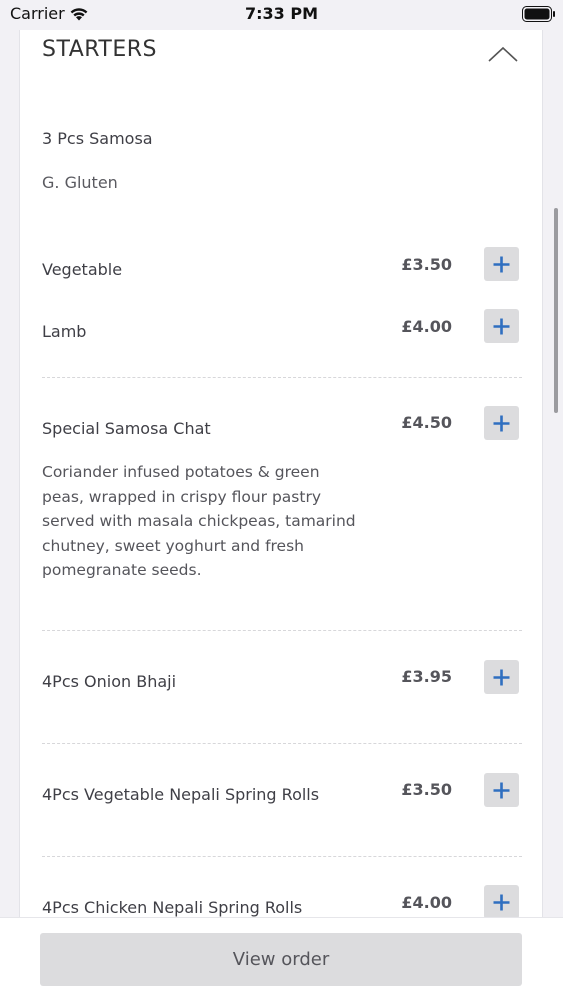  I want to click on view-order-button: View order, so click(281, 959).